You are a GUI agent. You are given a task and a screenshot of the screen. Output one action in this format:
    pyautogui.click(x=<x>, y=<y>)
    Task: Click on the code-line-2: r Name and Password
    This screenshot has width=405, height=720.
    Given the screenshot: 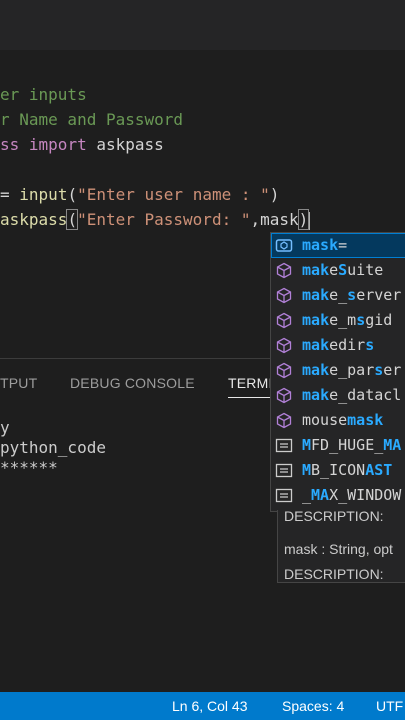 What is the action you would take?
    pyautogui.click(x=91, y=119)
    